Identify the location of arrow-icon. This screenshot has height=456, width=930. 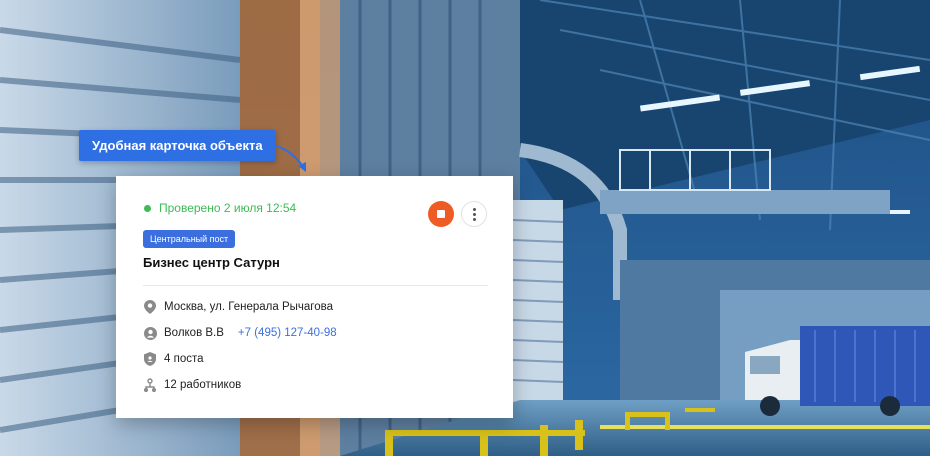
(283, 157).